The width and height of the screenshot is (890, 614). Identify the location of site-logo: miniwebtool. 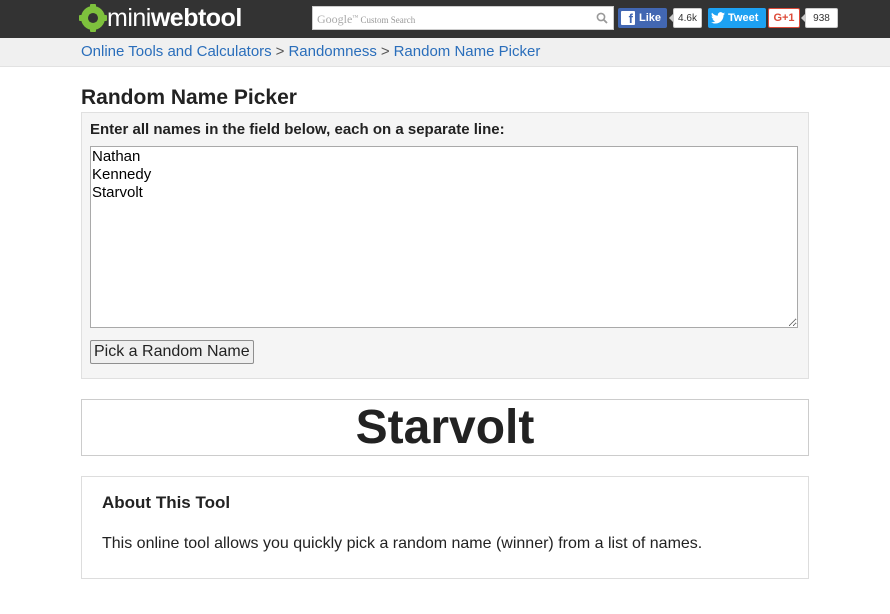
(160, 18).